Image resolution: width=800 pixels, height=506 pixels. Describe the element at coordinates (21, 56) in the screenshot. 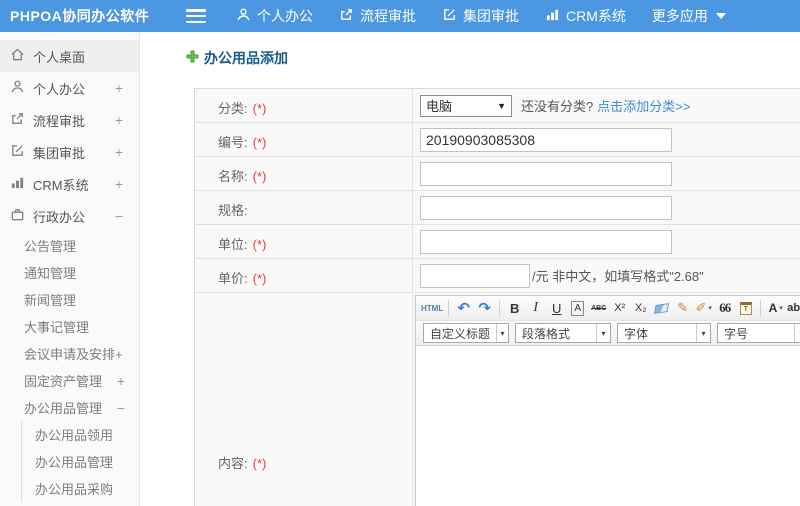

I see `home-icon` at that location.